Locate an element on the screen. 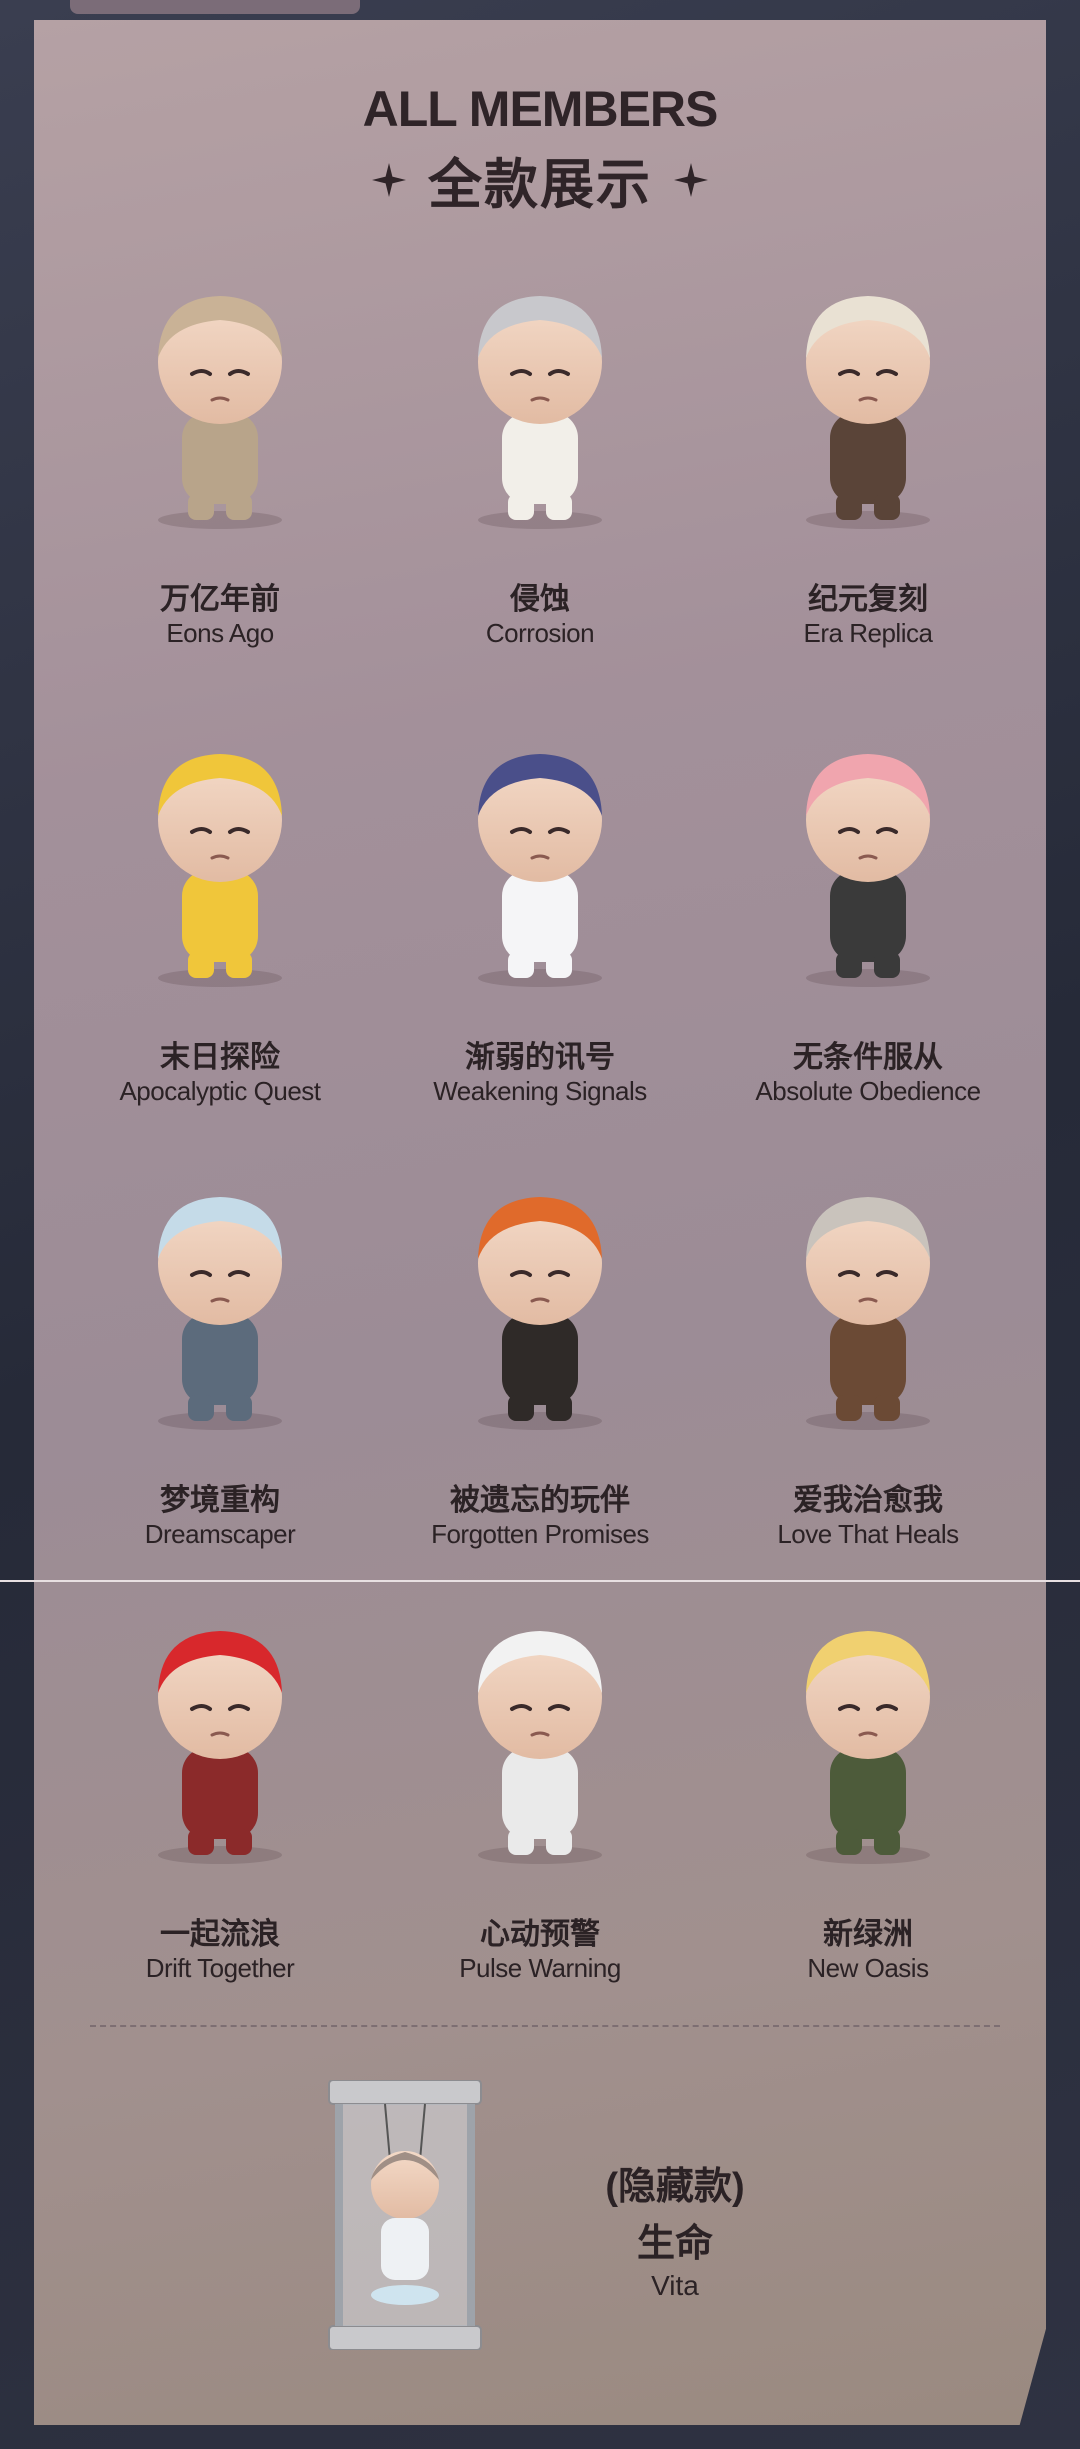 The width and height of the screenshot is (1080, 2449). skull-hat-figure-image is located at coordinates (868, 412).